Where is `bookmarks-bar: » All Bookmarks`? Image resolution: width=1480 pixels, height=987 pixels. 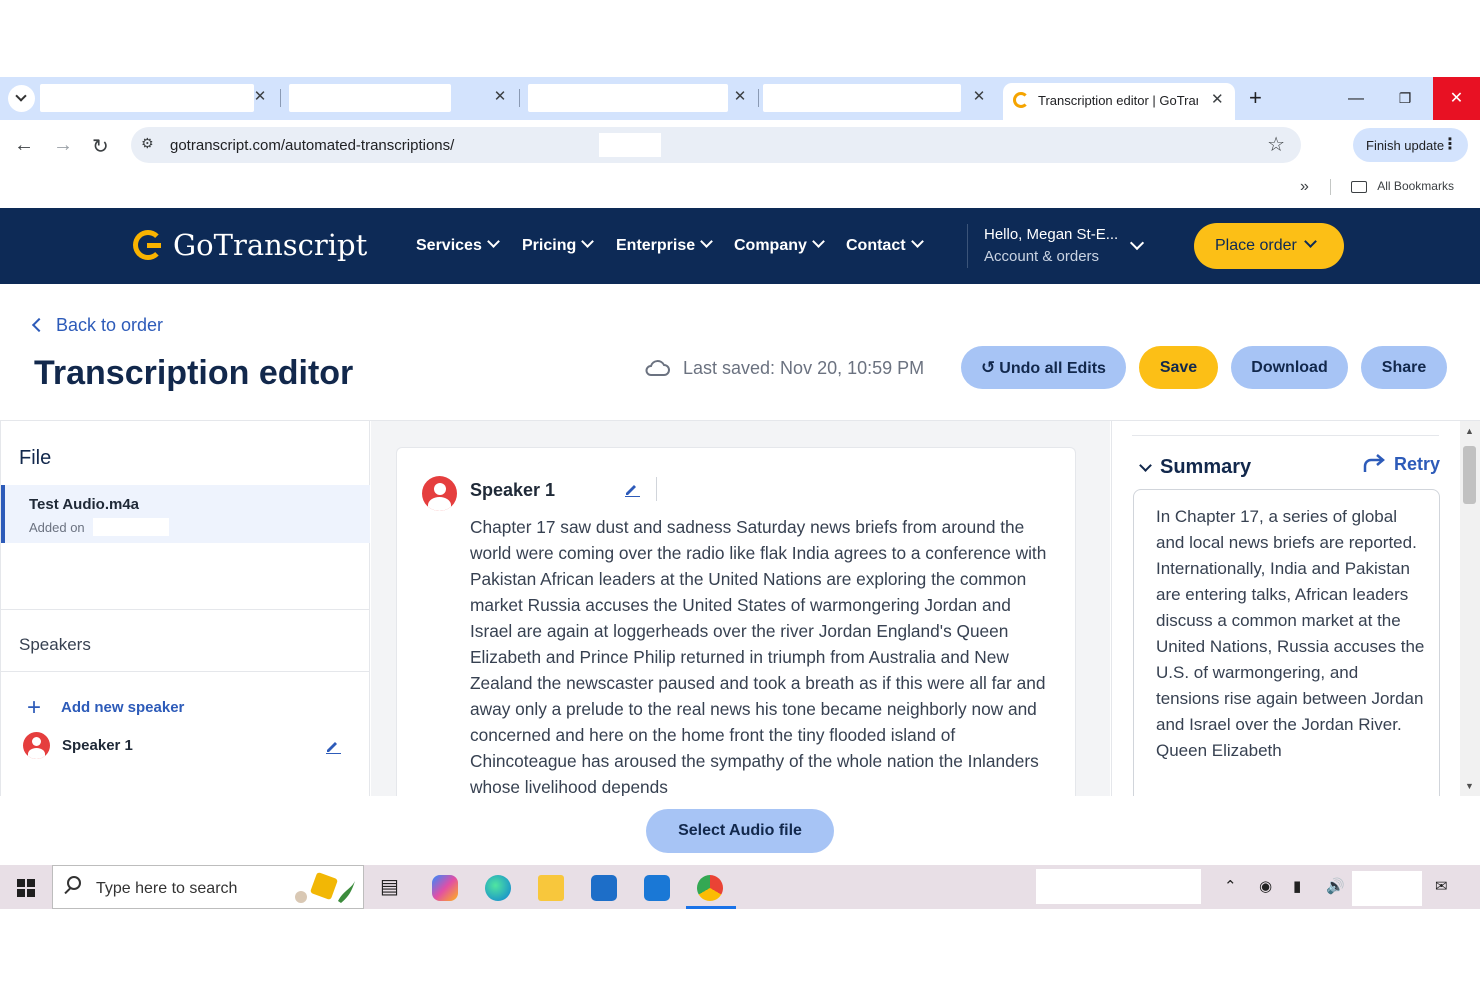 bookmarks-bar: » All Bookmarks is located at coordinates (1377, 186).